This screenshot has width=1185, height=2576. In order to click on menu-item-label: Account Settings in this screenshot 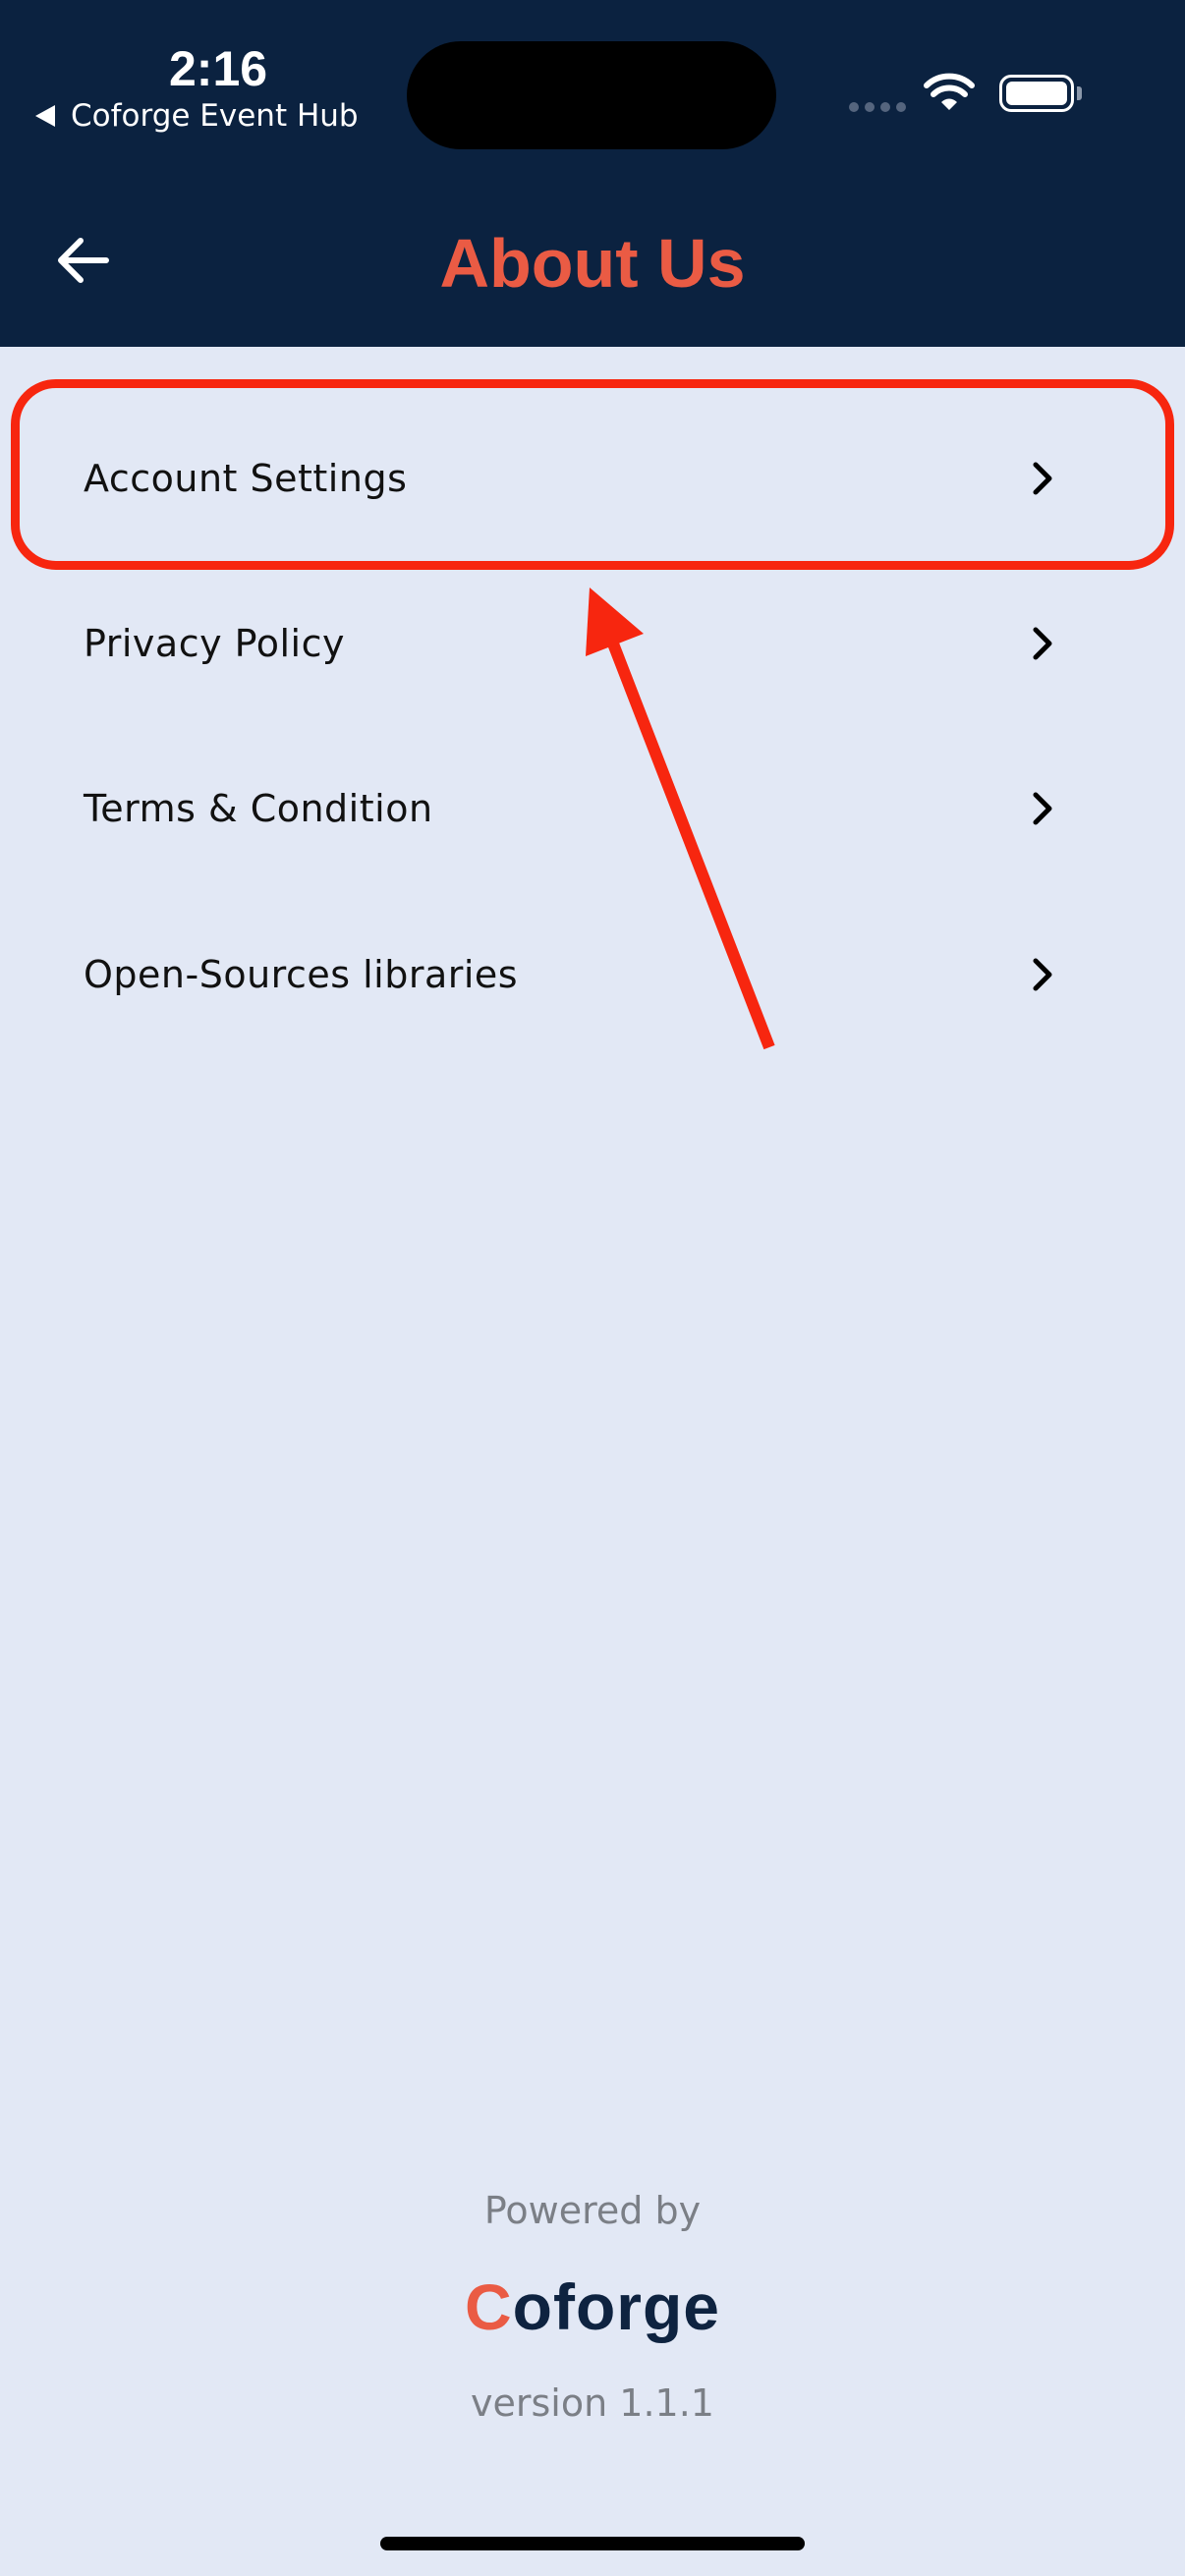, I will do `click(246, 478)`.